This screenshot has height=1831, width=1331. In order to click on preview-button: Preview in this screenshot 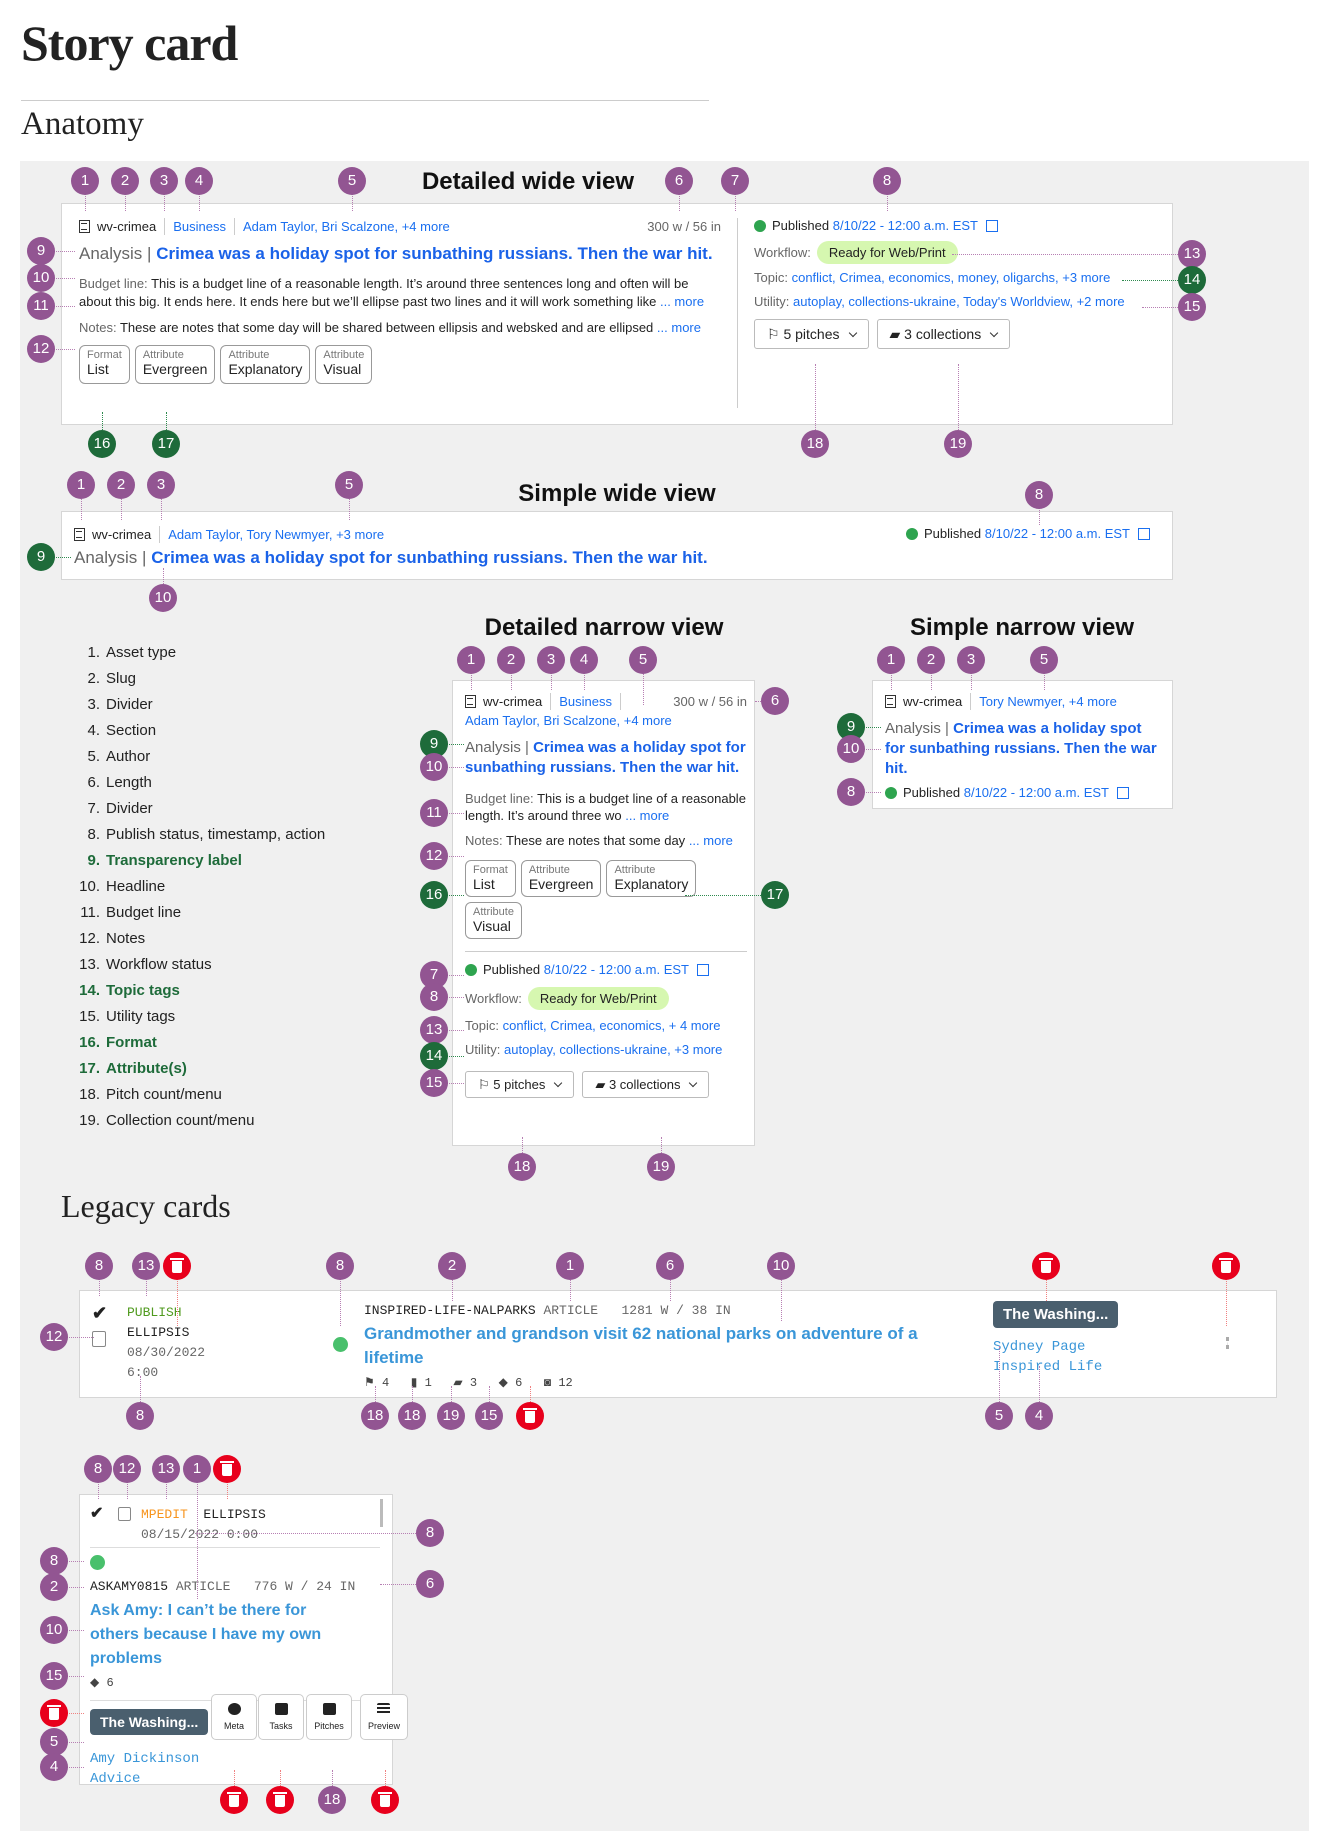, I will do `click(384, 1717)`.